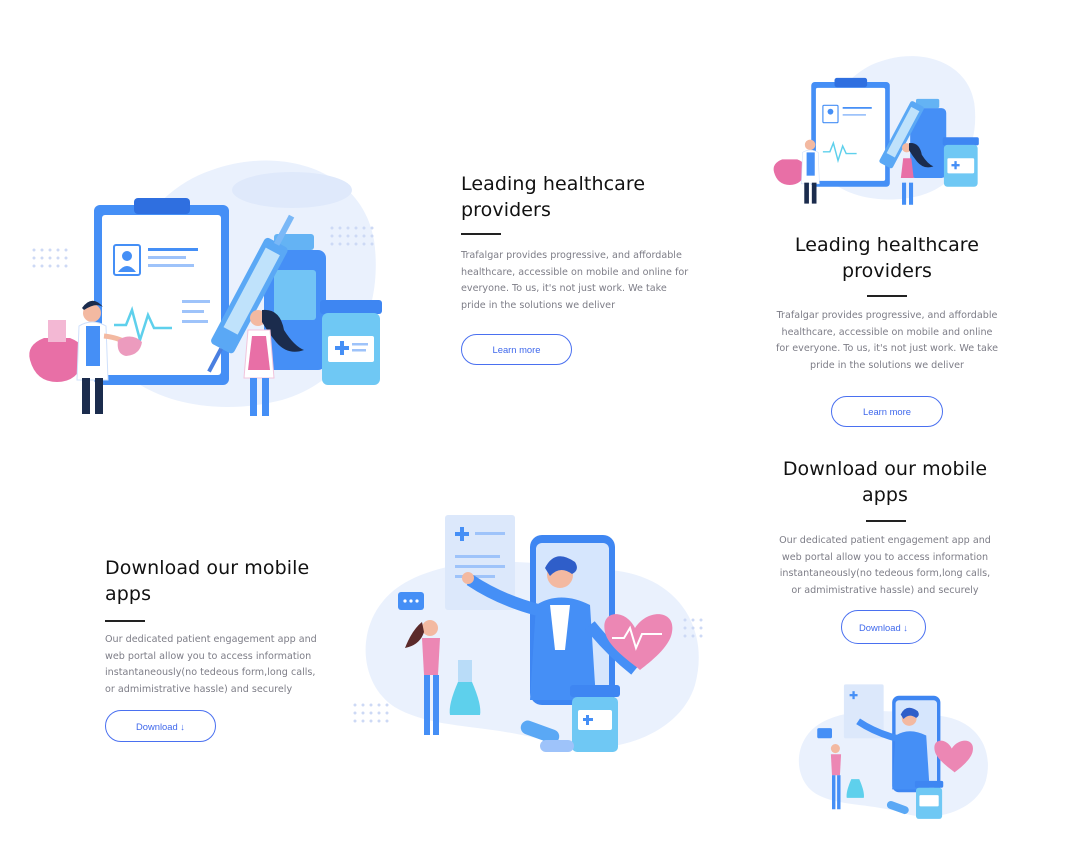 The height and width of the screenshot is (853, 1070). Describe the element at coordinates (885, 482) in the screenshot. I see `apps-title-mobile: Download our mobile apps` at that location.